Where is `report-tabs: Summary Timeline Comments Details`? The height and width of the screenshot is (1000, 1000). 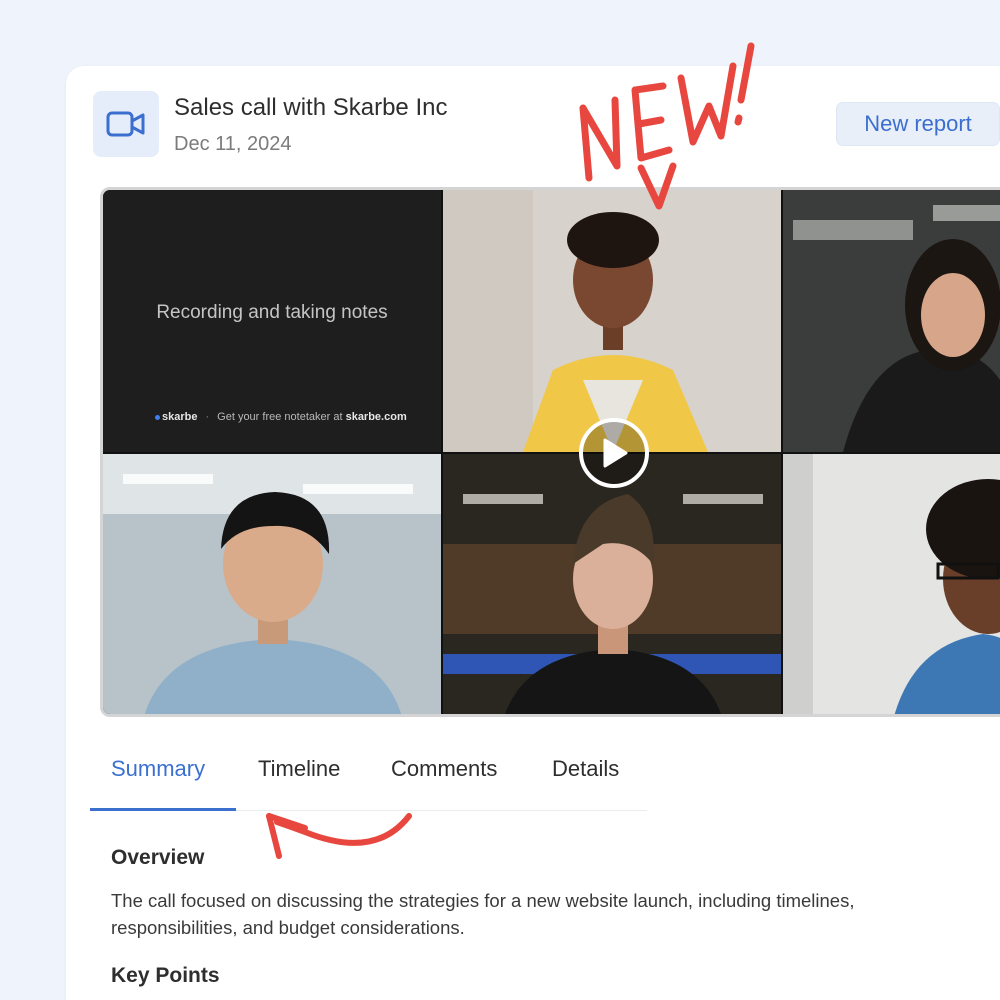
report-tabs: Summary Timeline Comments Details is located at coordinates (368, 776).